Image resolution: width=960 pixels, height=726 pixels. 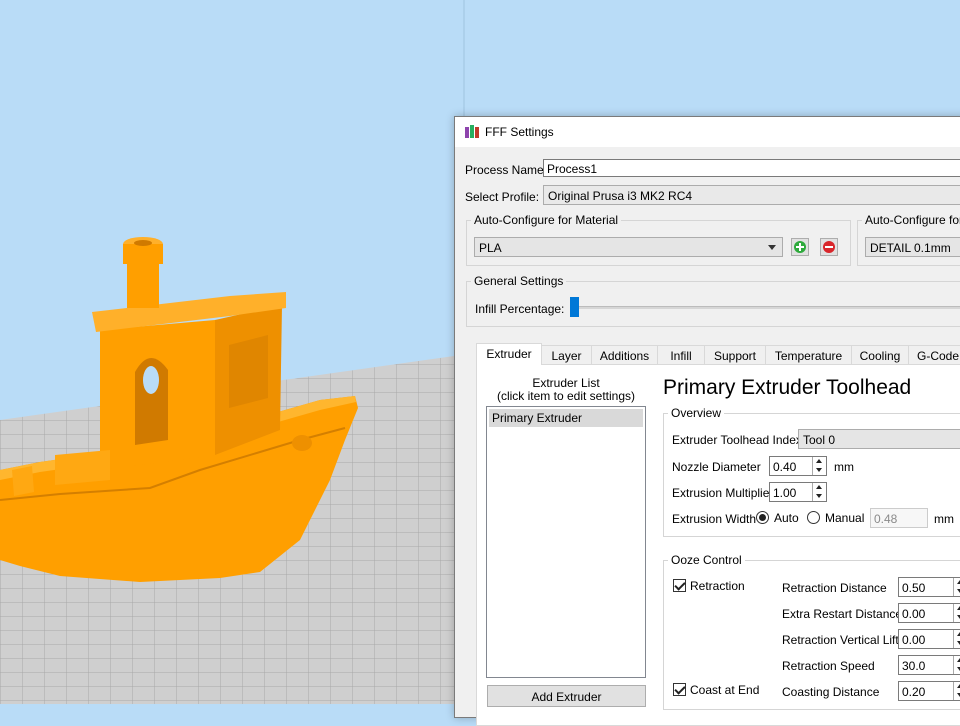 I want to click on auto-material-title: Auto-Configure for Material, so click(x=546, y=220).